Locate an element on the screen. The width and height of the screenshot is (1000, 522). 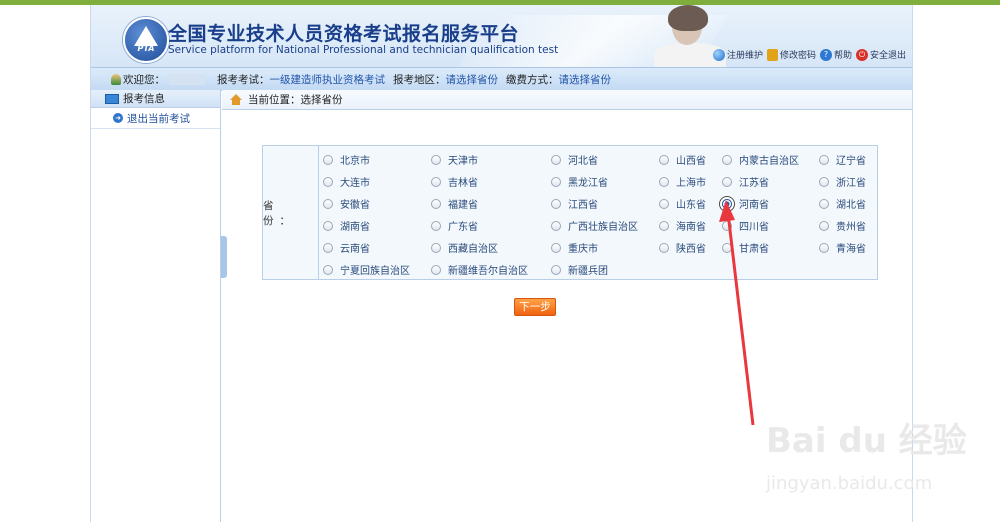
province-option: 新疆维吾尔自治区 is located at coordinates (479, 269).